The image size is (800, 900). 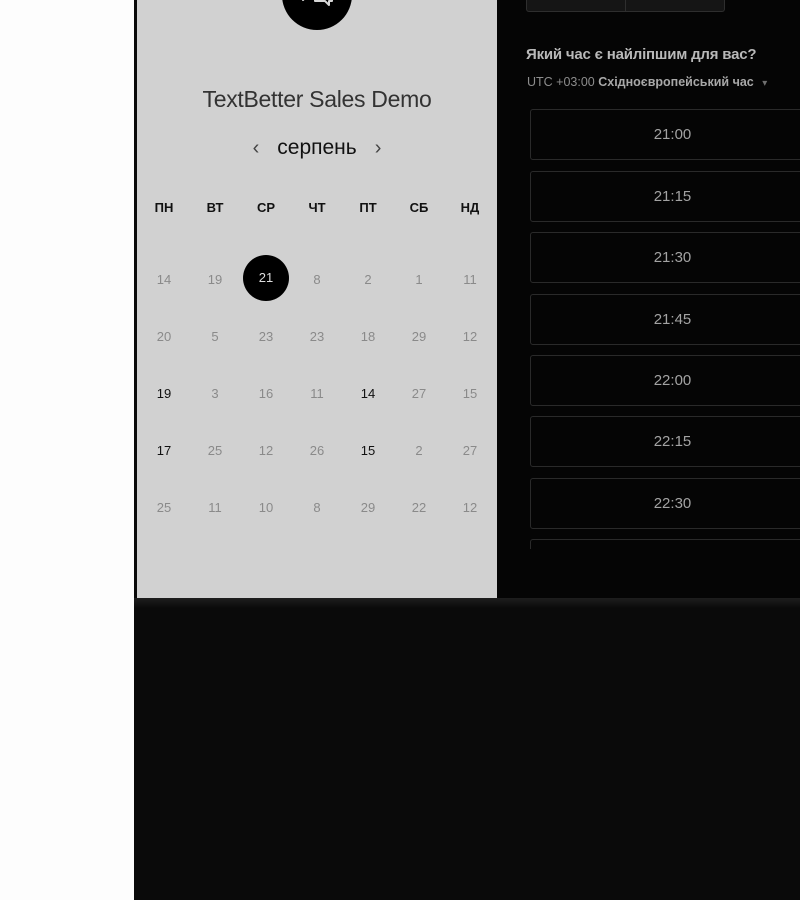 What do you see at coordinates (164, 394) in the screenshot?
I see `calendar-day-available: 19` at bounding box center [164, 394].